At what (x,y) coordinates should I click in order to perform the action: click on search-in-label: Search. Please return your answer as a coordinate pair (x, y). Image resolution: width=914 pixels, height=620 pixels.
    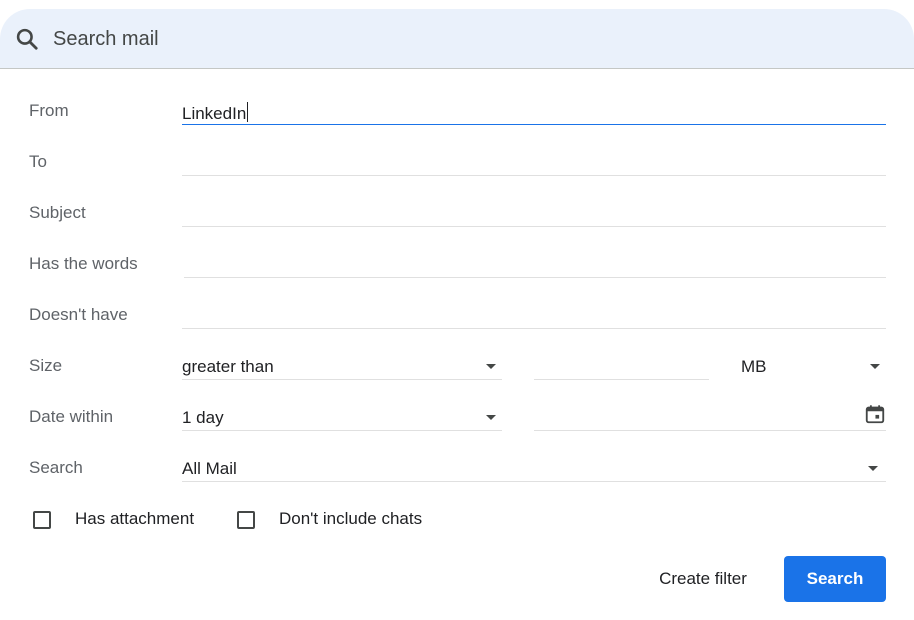
    Looking at the image, I should click on (56, 467).